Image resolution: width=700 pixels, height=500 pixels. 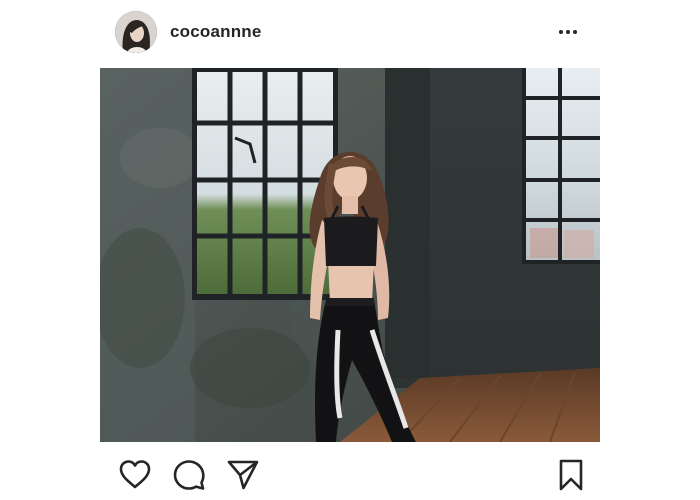 What do you see at coordinates (243, 475) in the screenshot?
I see `direct-share-icon` at bounding box center [243, 475].